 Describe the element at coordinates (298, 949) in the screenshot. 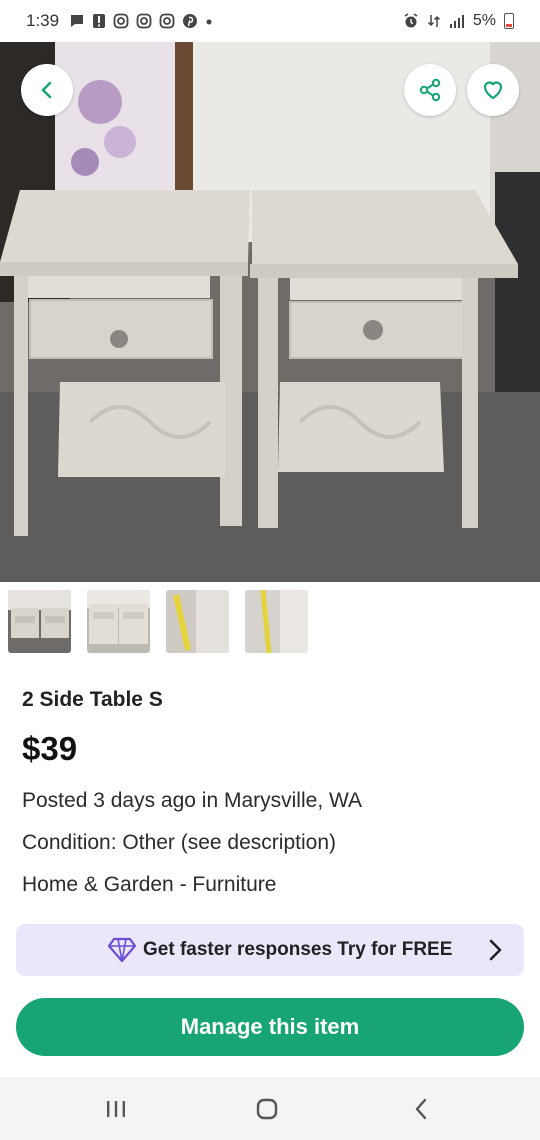

I see `promo-text: Get faster responses Try for FREE` at that location.